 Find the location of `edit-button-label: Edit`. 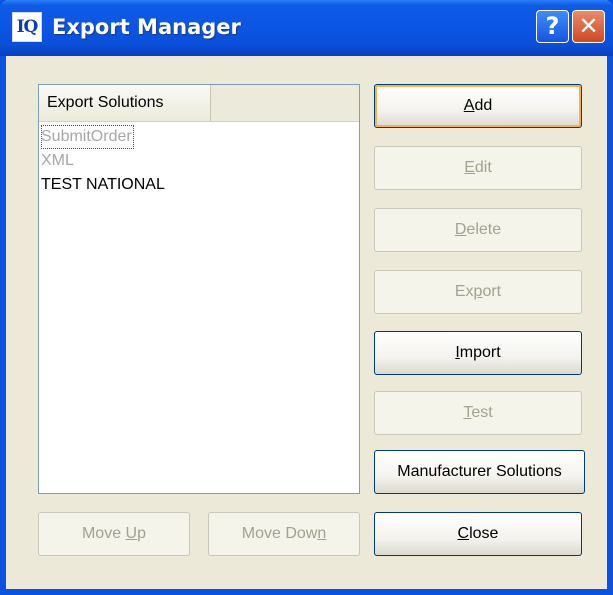

edit-button-label: Edit is located at coordinates (478, 167).